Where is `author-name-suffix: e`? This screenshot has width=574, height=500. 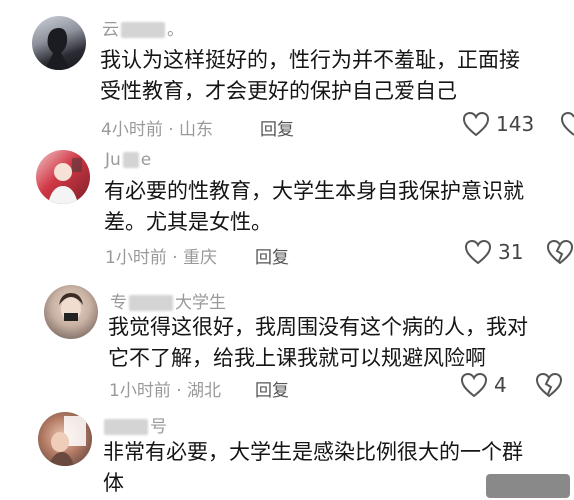
author-name-suffix: e is located at coordinates (146, 160).